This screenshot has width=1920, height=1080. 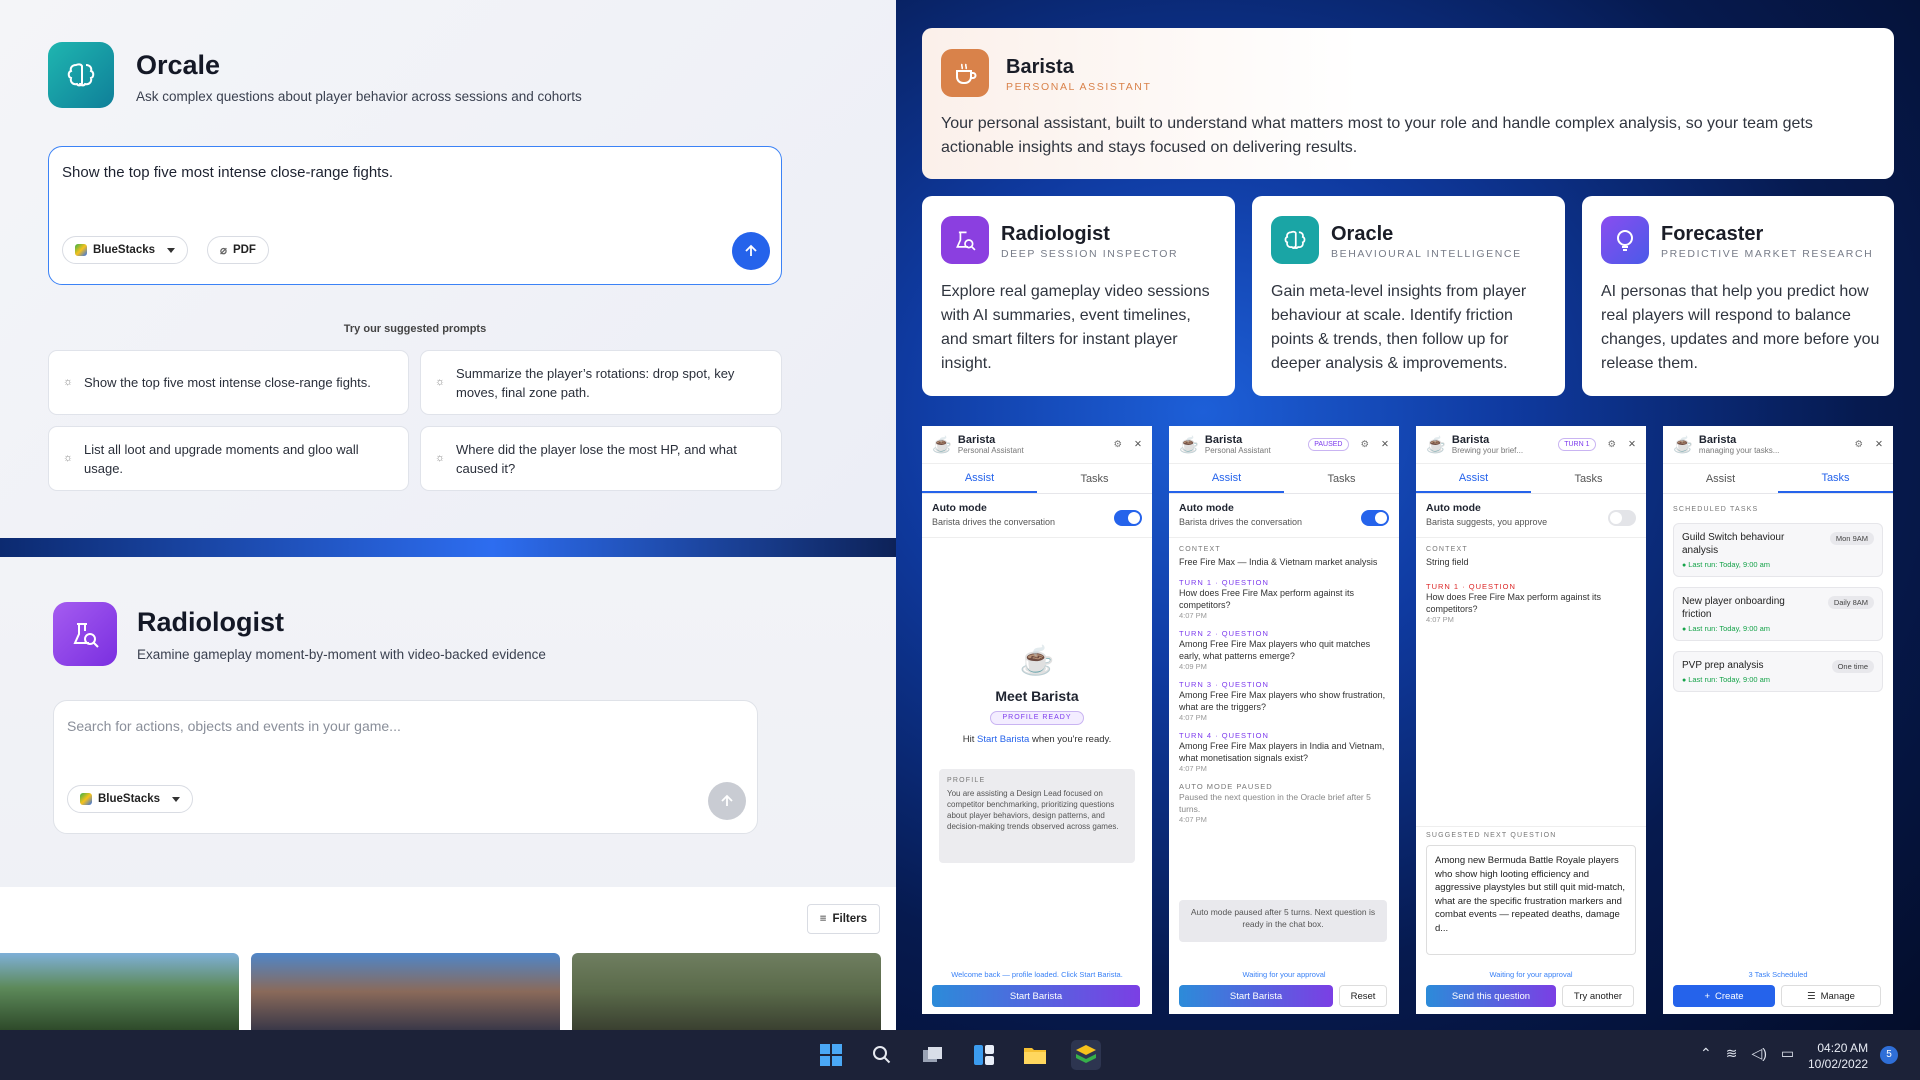 What do you see at coordinates (1732, 1053) in the screenshot?
I see `wifi-icon: ≋` at bounding box center [1732, 1053].